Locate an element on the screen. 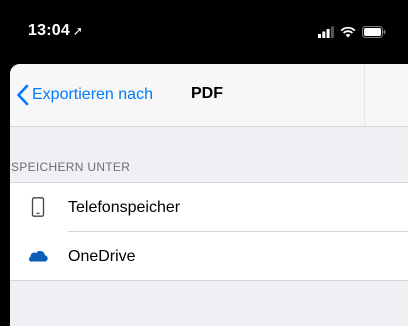 Image resolution: width=408 pixels, height=326 pixels. wifi-icon is located at coordinates (348, 32).